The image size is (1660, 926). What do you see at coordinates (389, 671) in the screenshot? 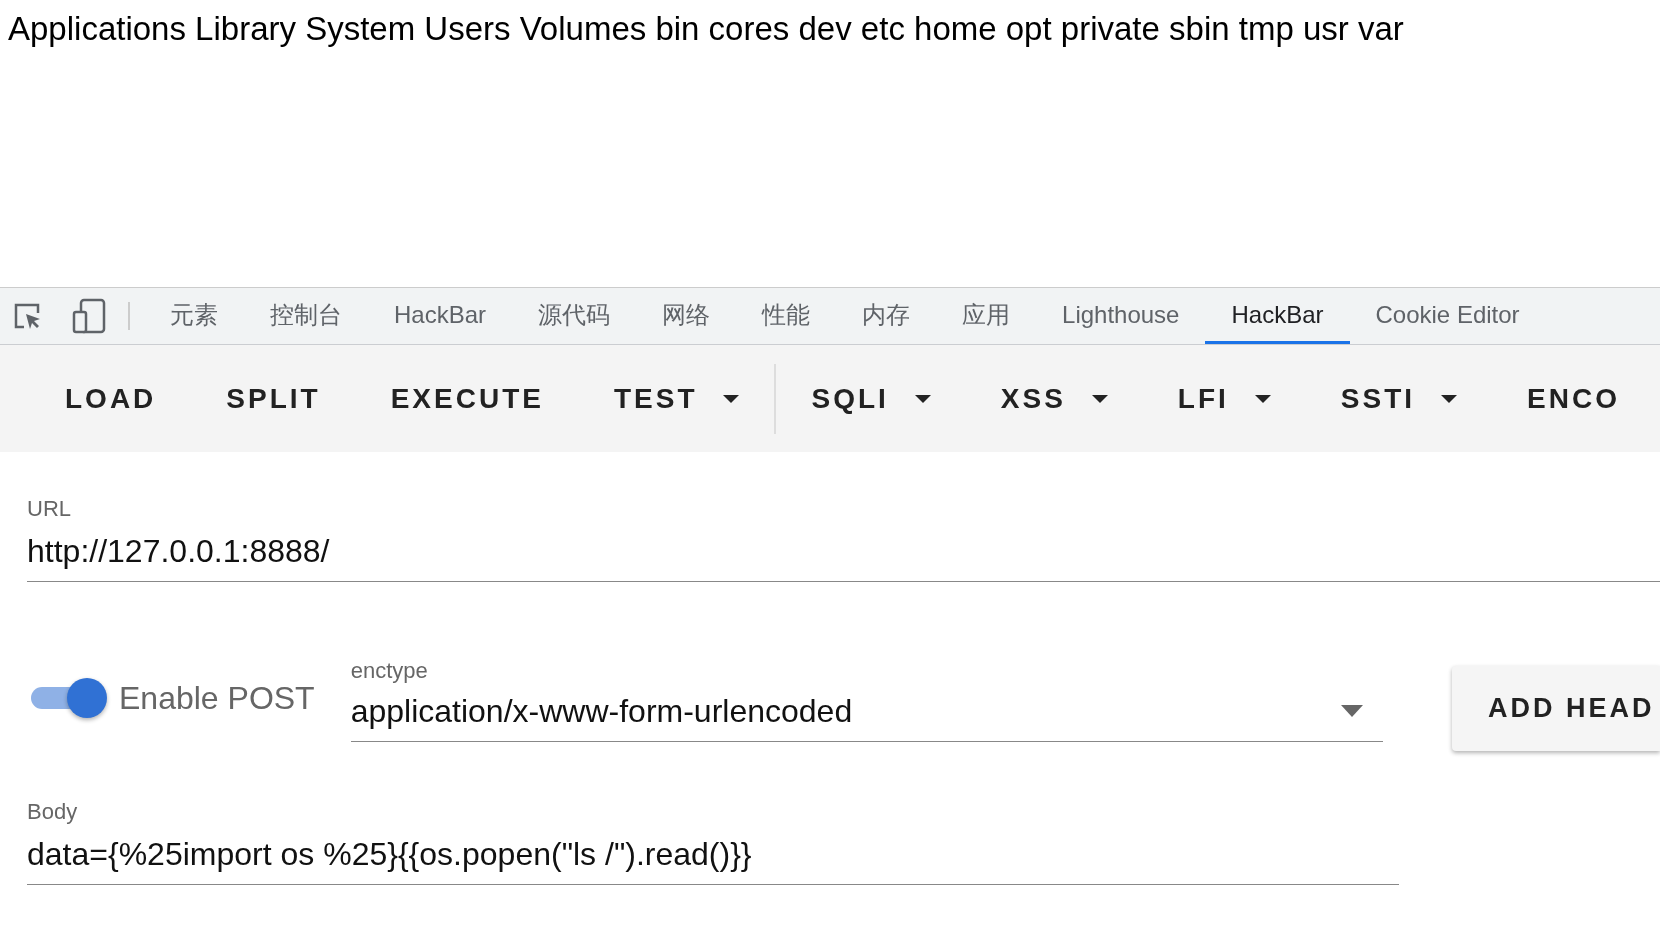
I see `enctype-label: enctype` at bounding box center [389, 671].